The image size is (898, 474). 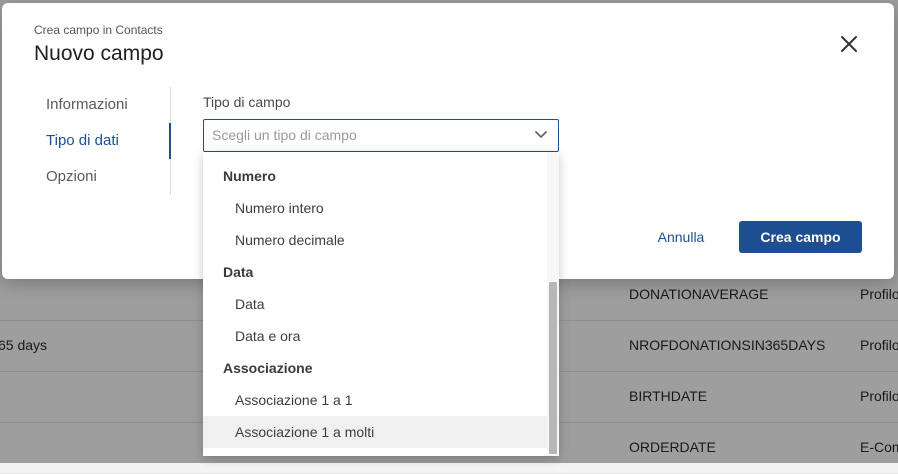 What do you see at coordinates (99, 53) in the screenshot?
I see `dialog-title: Nuovo campo` at bounding box center [99, 53].